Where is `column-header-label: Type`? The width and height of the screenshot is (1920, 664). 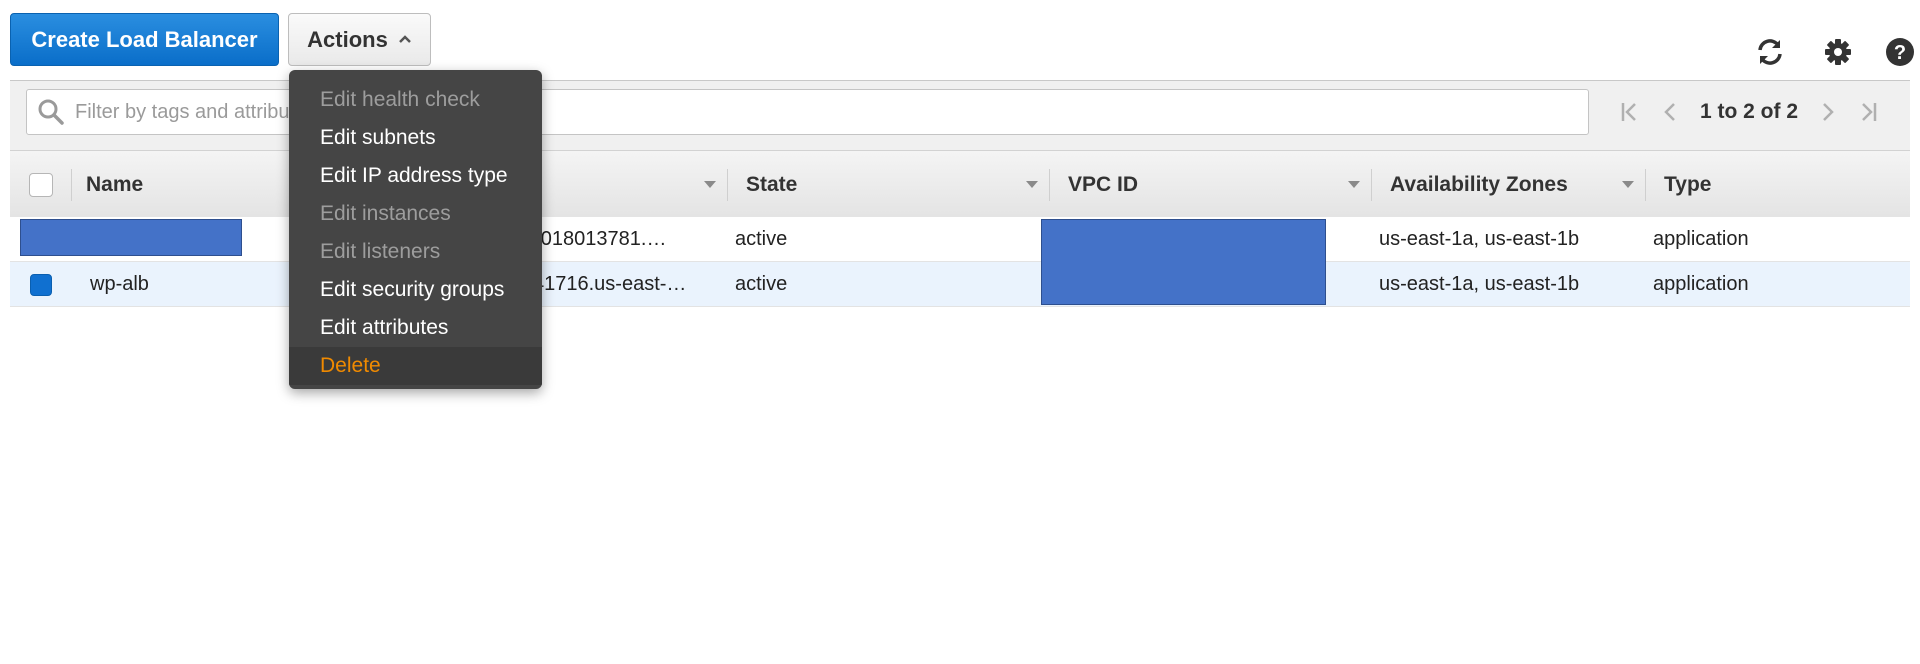
column-header-label: Type is located at coordinates (1688, 184).